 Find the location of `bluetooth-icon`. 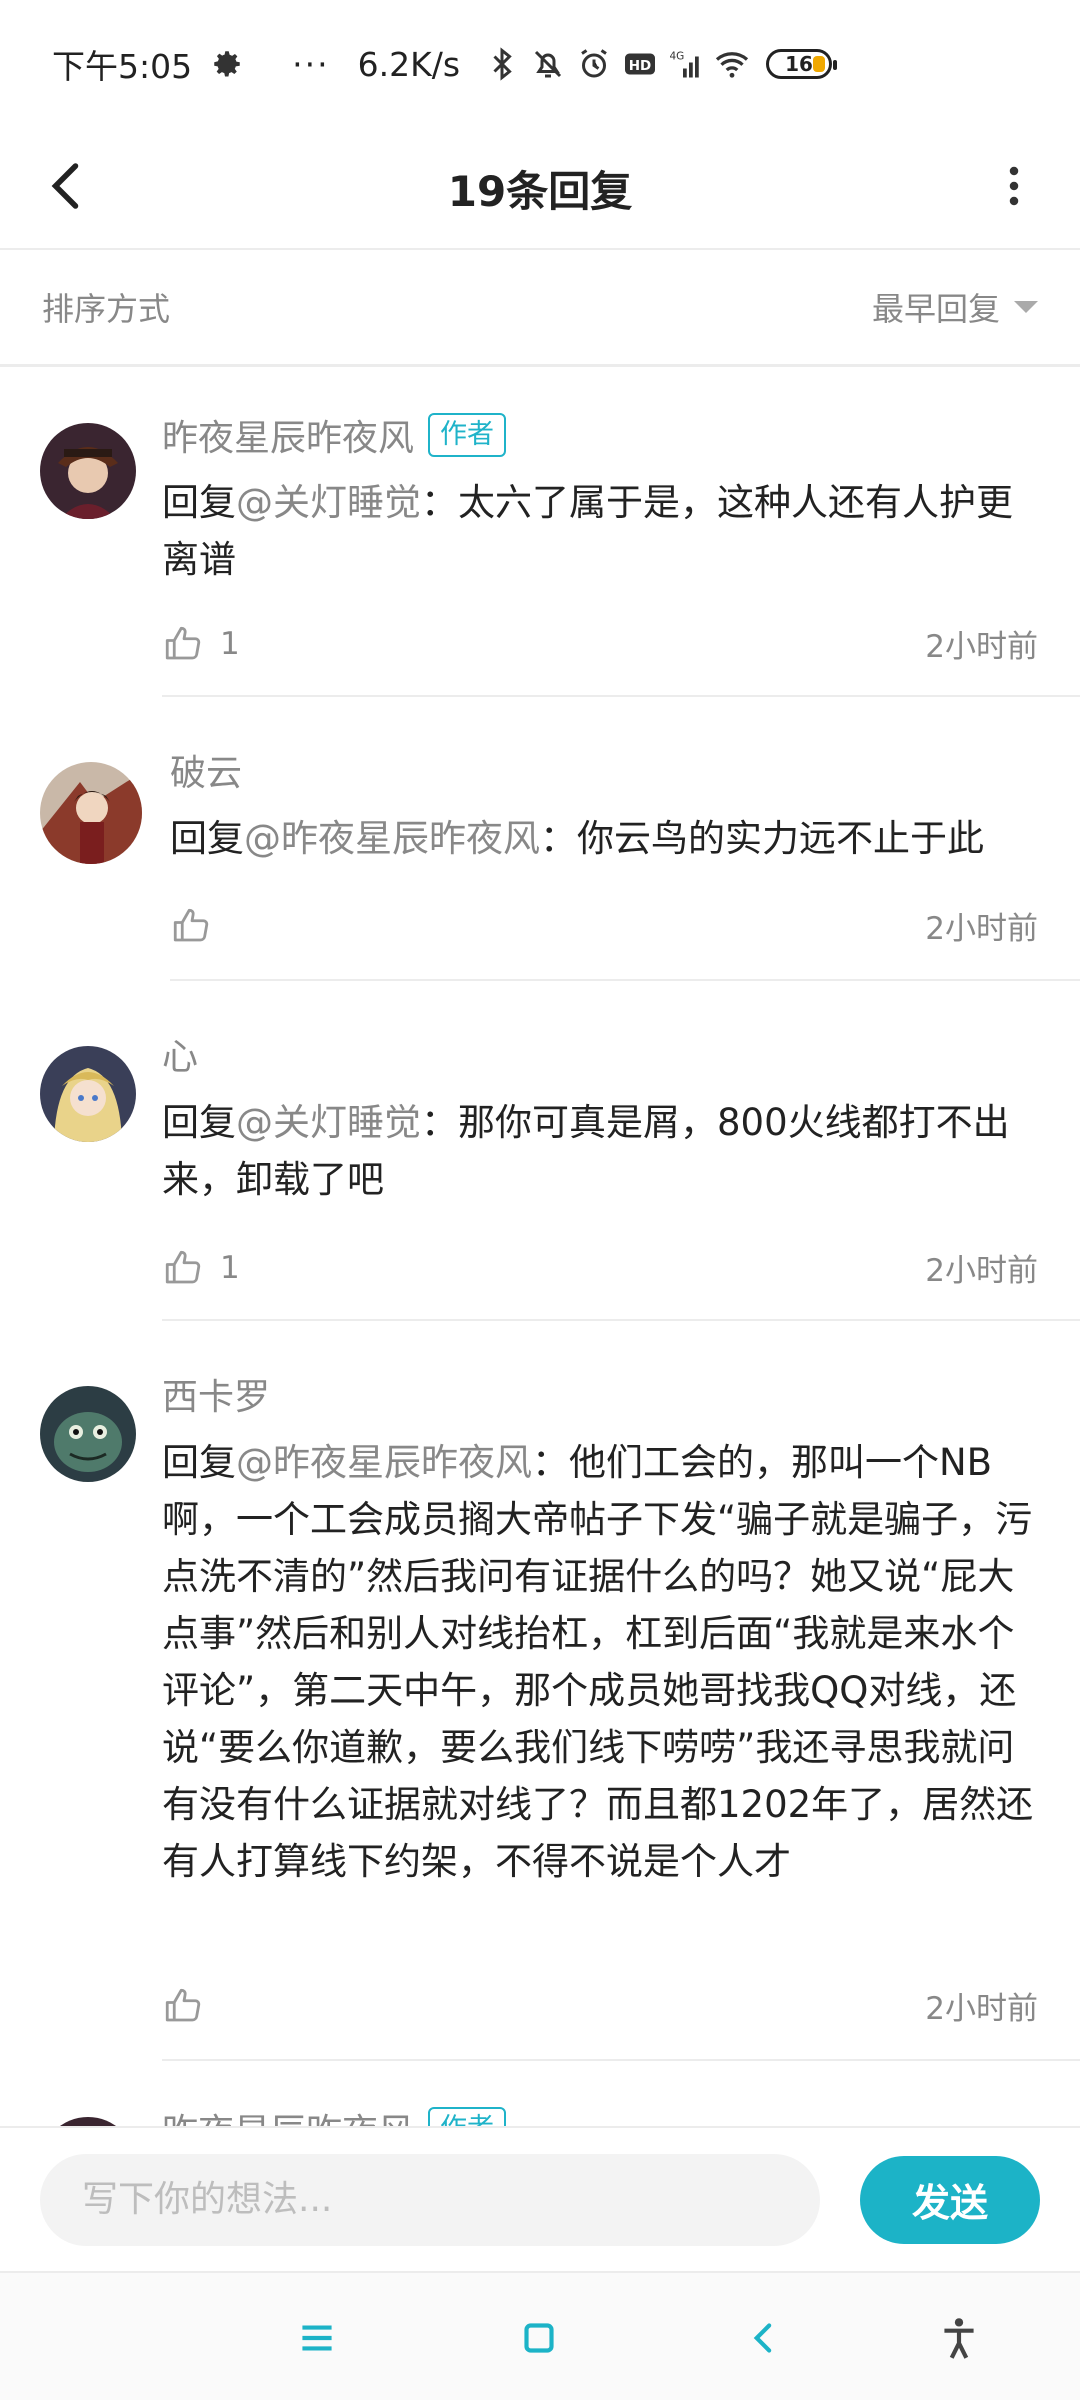

bluetooth-icon is located at coordinates (502, 64).